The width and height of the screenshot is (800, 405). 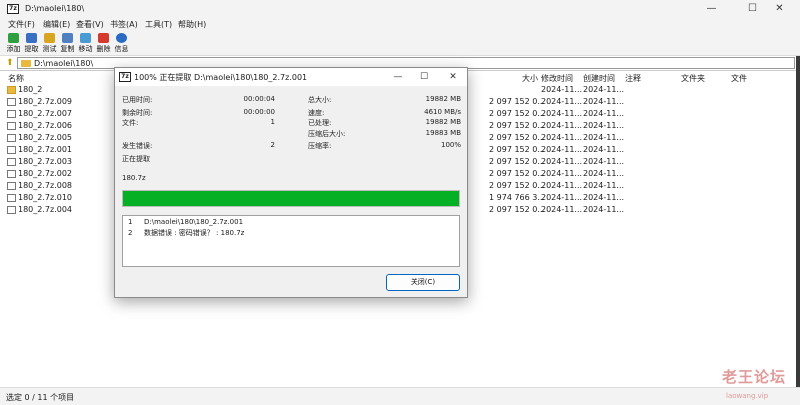 I want to click on message-number: 1, so click(x=130, y=222).